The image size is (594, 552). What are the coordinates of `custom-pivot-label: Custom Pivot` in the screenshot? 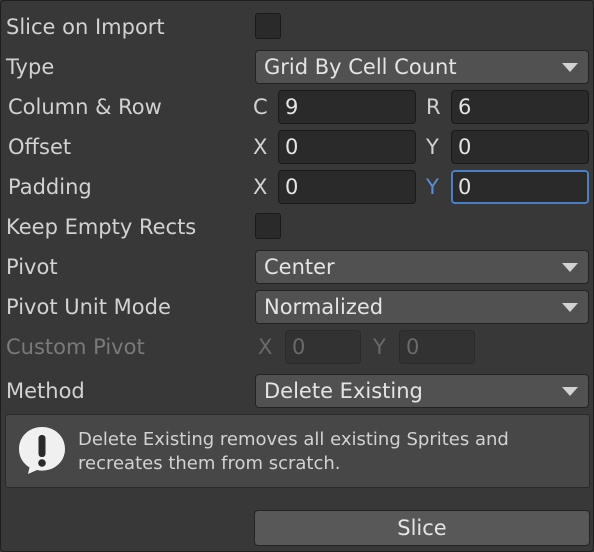 It's located at (75, 347).